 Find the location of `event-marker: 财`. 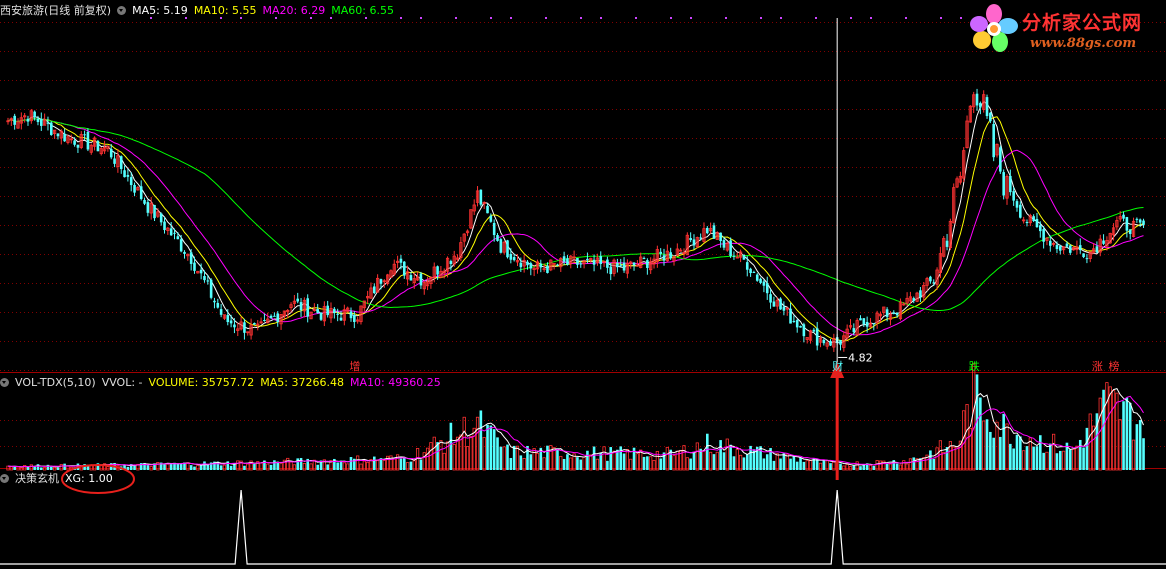

event-marker: 财 is located at coordinates (837, 366).